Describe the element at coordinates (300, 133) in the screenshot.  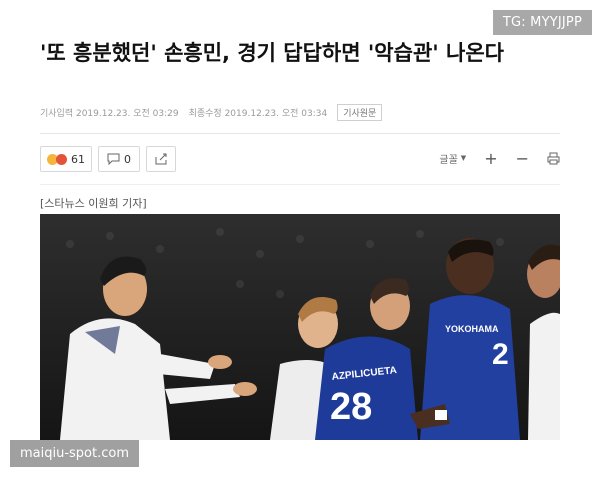
I see `divider-top` at that location.